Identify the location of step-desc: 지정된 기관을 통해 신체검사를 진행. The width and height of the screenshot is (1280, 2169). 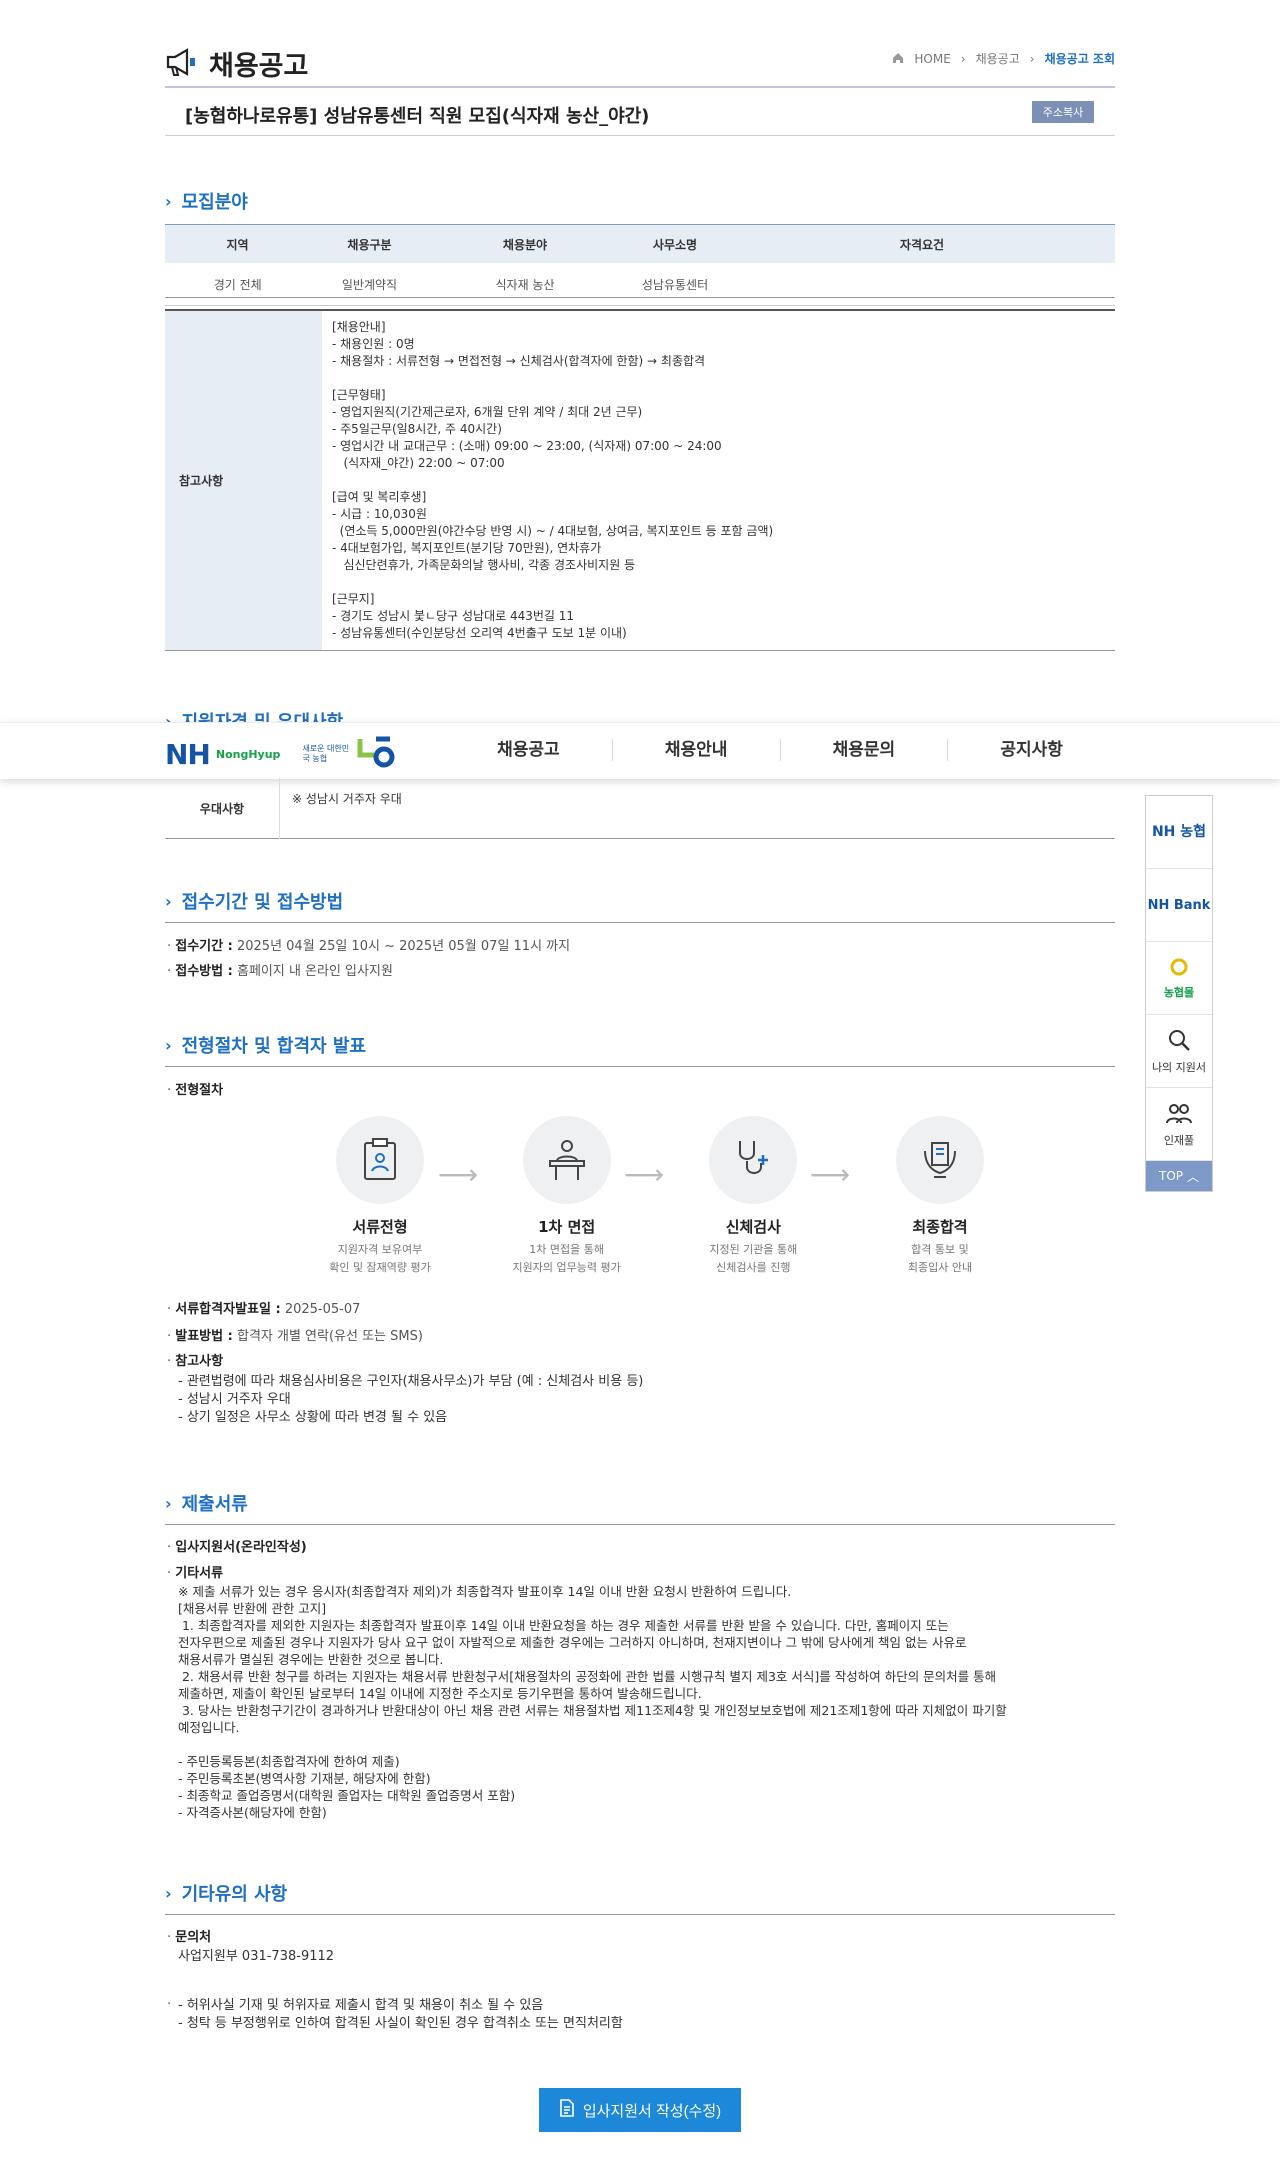
(753, 1258).